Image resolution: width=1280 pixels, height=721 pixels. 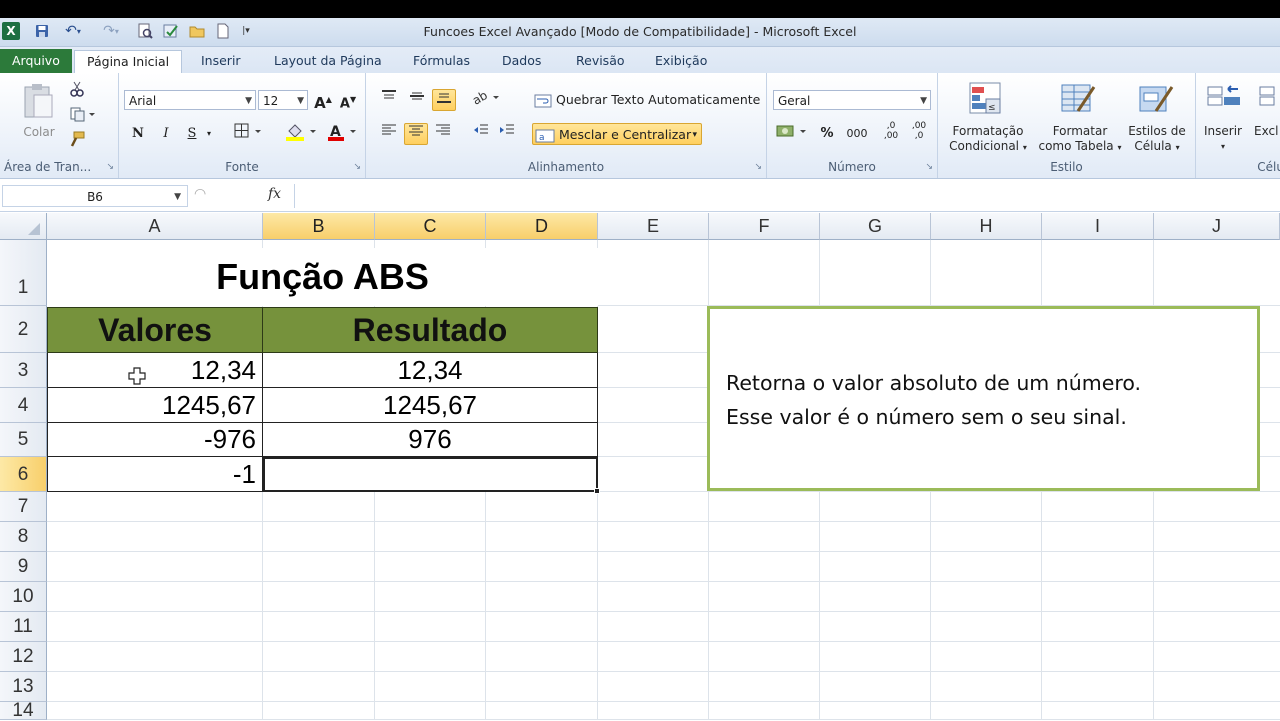 I want to click on row-header-1: 1, so click(x=23, y=273).